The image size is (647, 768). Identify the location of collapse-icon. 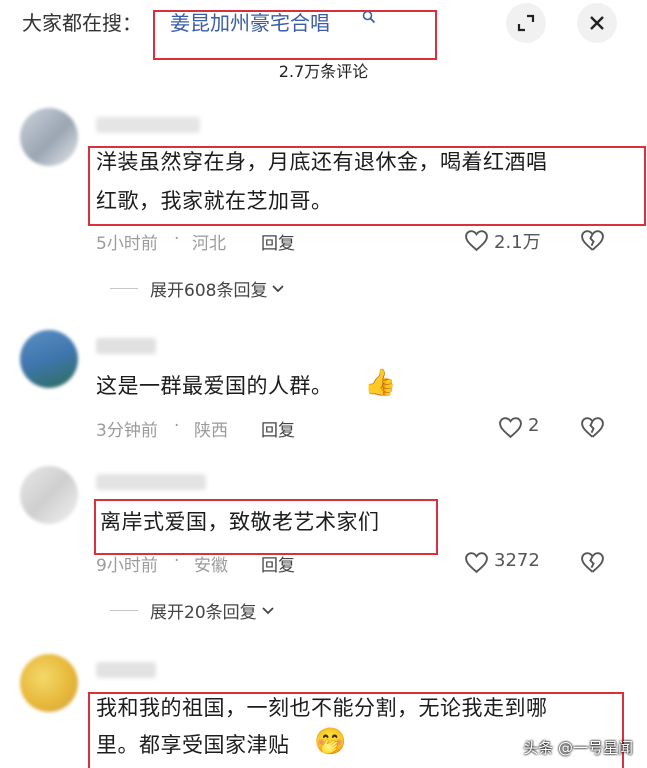
(526, 23).